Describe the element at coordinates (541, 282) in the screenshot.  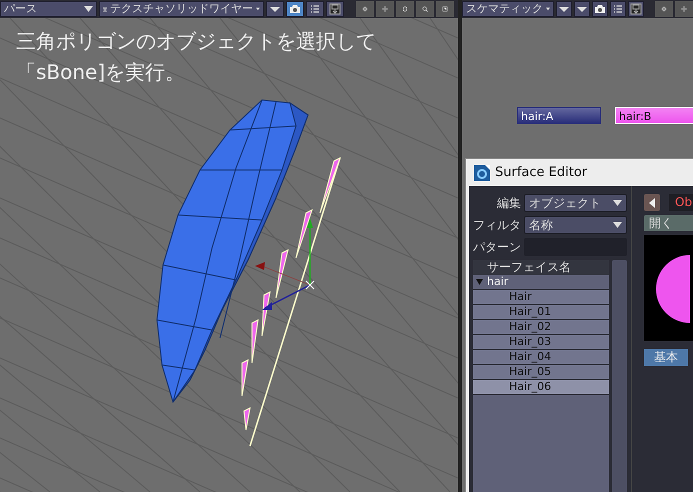
I see `list-item: hair` at that location.